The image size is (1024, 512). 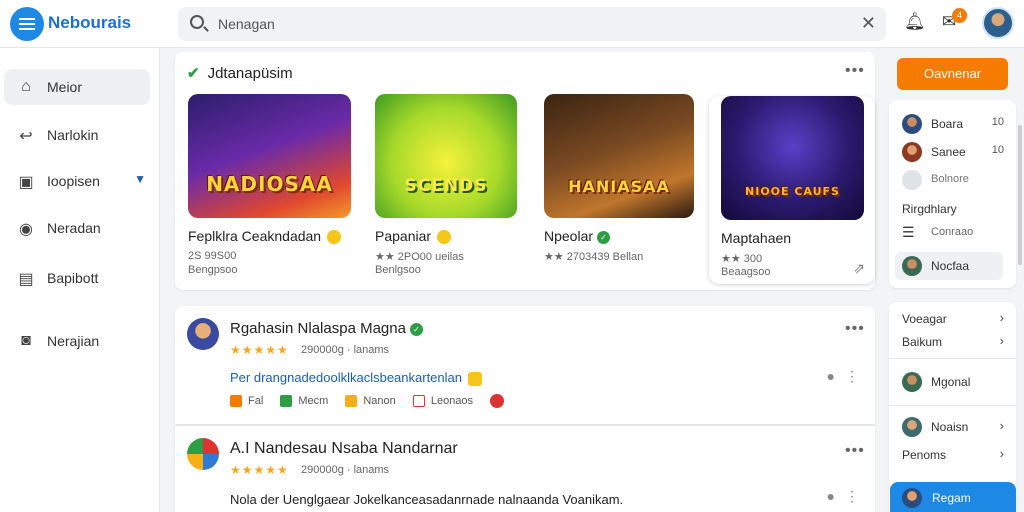 I want to click on sidebar-item-home: ⌂ Meior, so click(x=77, y=87).